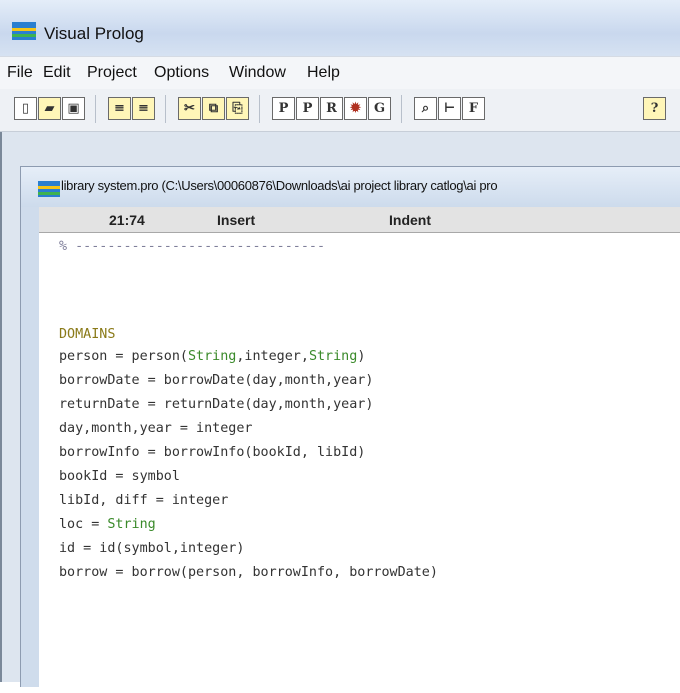 The image size is (680, 693). Describe the element at coordinates (216, 380) in the screenshot. I see `code-line: borrowDate = borrowDate(day,month,year)` at that location.